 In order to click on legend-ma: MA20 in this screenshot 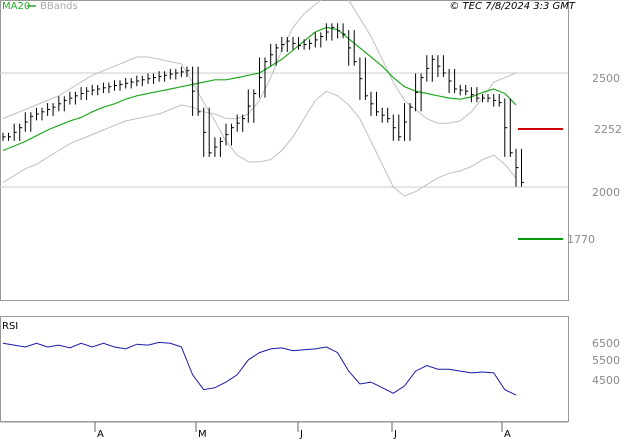, I will do `click(16, 6)`.